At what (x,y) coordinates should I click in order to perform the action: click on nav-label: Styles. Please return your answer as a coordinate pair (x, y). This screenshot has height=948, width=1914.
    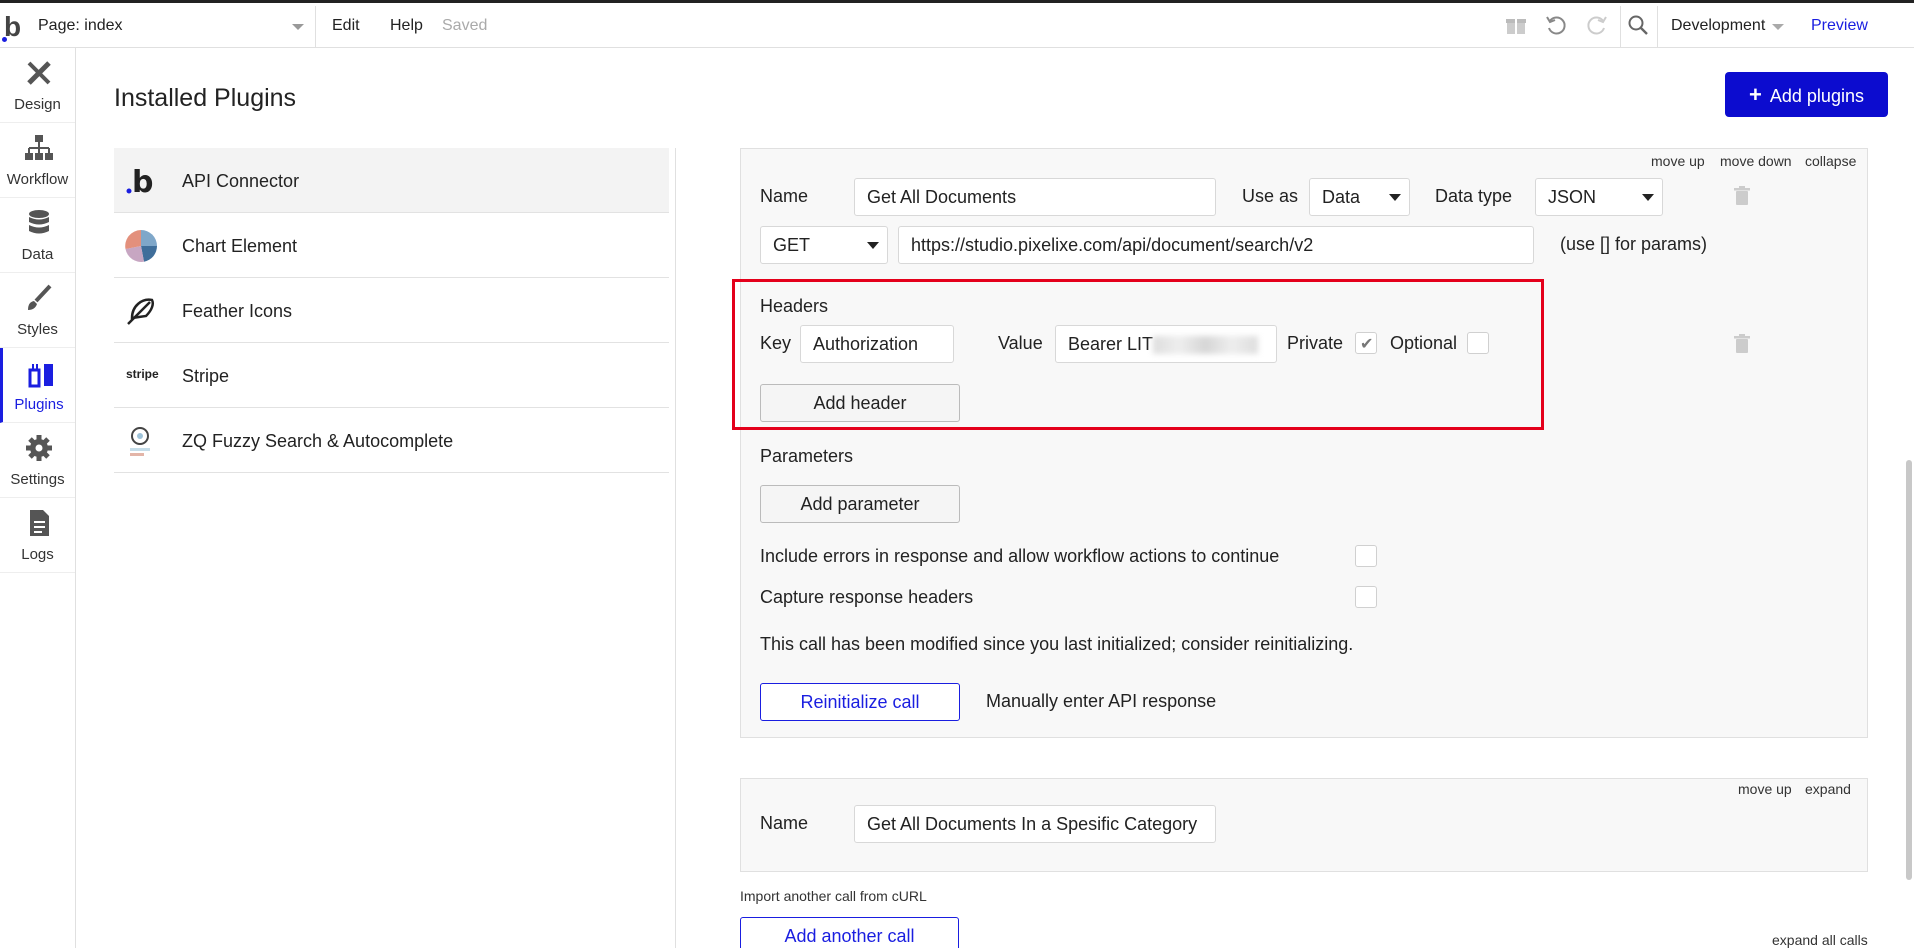
    Looking at the image, I should click on (37, 329).